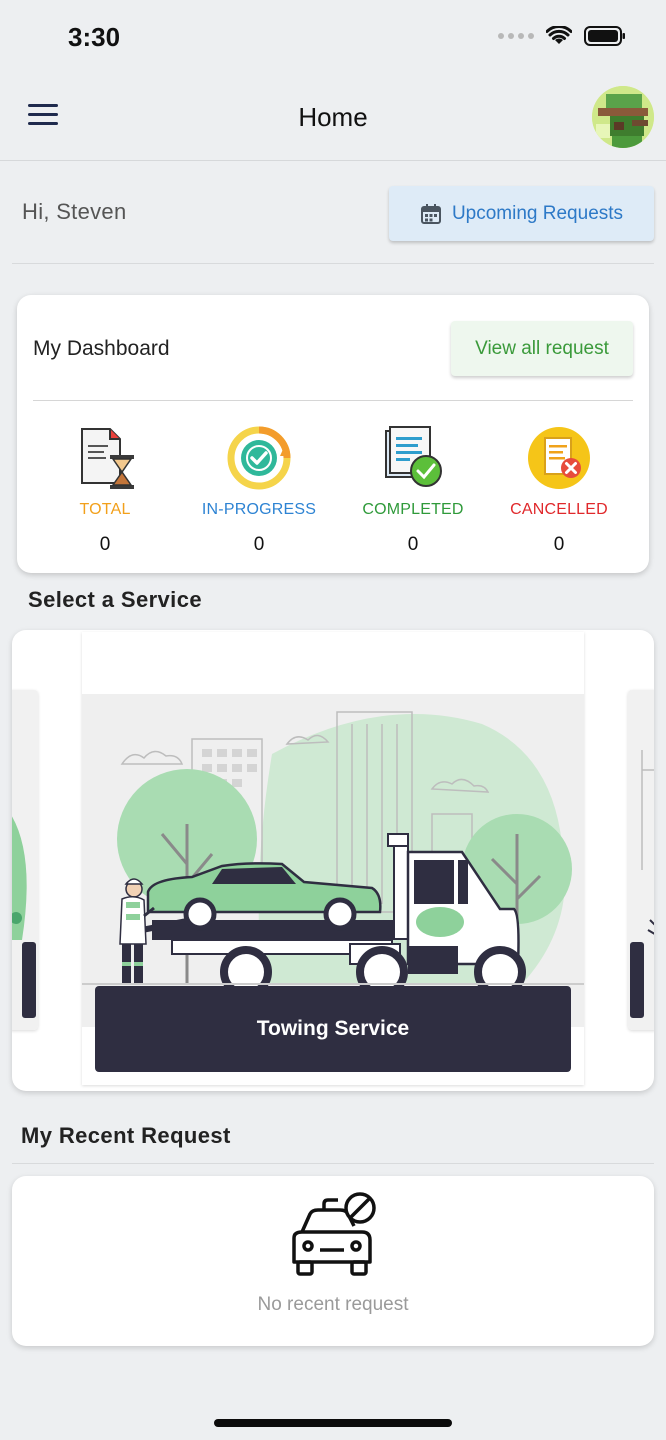 This screenshot has height=1440, width=666. What do you see at coordinates (537, 213) in the screenshot?
I see `upcoming-requests-label: Upcoming Requests` at bounding box center [537, 213].